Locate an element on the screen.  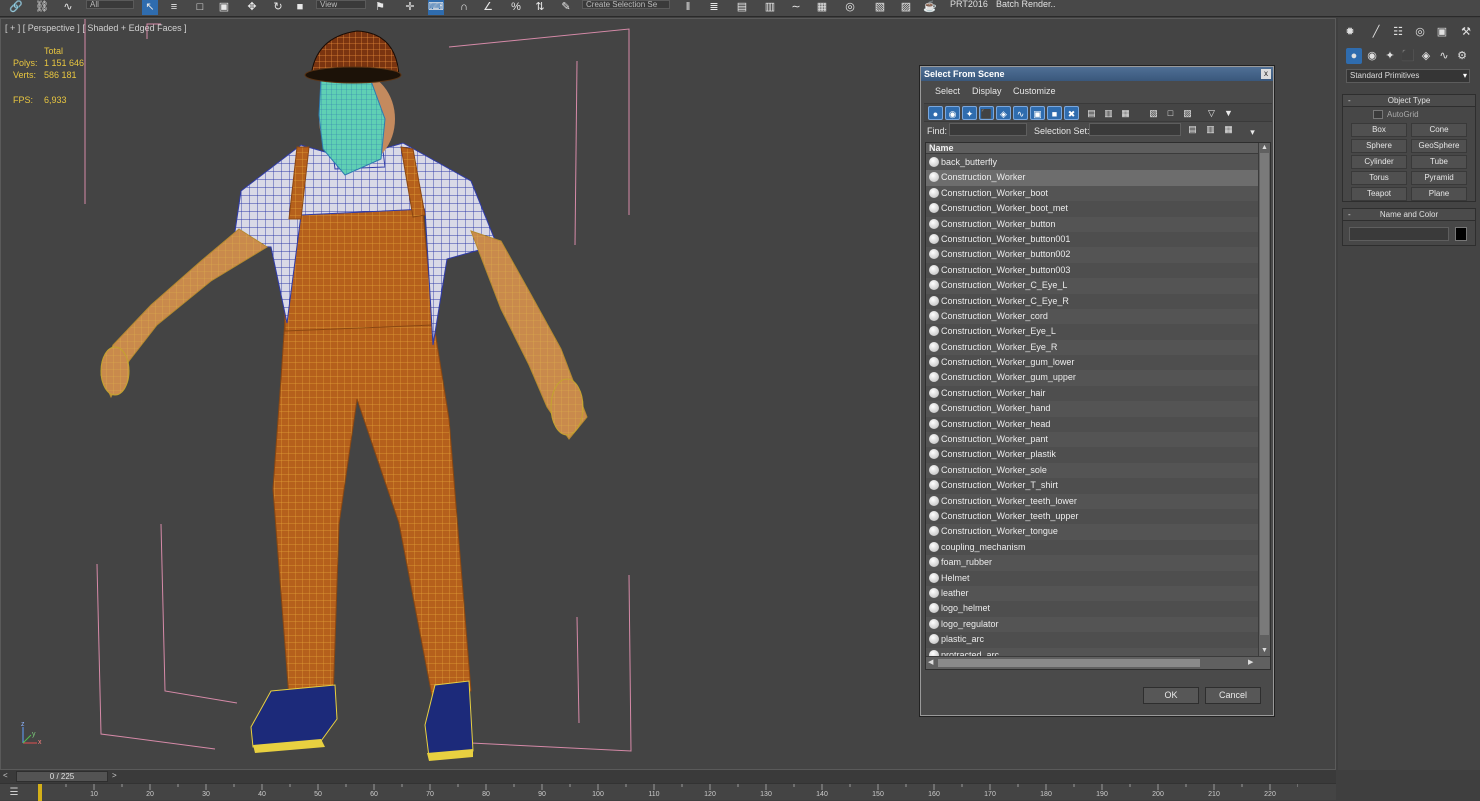
shapes-filter-icon: ◉ is located at coordinates (952, 113).